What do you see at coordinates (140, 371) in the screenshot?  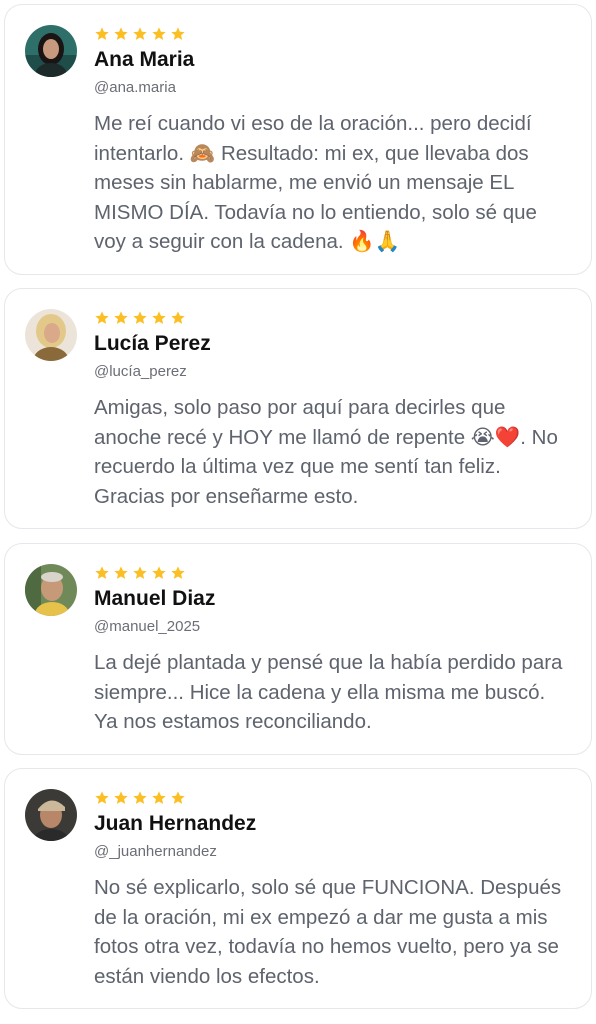 I see `reviewer-handle: @lucía_perez` at bounding box center [140, 371].